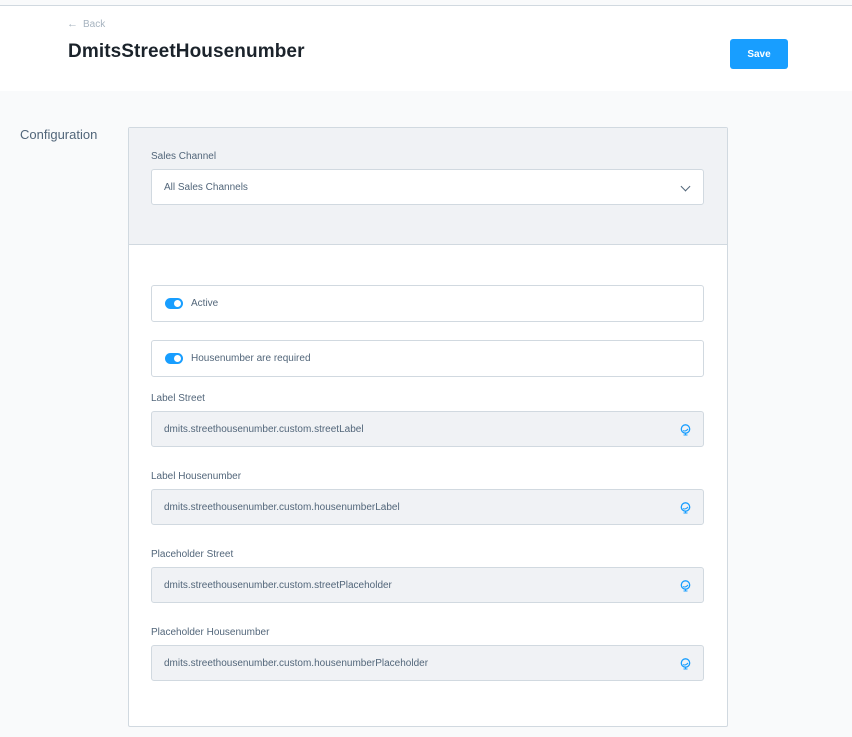 The height and width of the screenshot is (737, 852). Describe the element at coordinates (685, 186) in the screenshot. I see `chevron-down-icon` at that location.